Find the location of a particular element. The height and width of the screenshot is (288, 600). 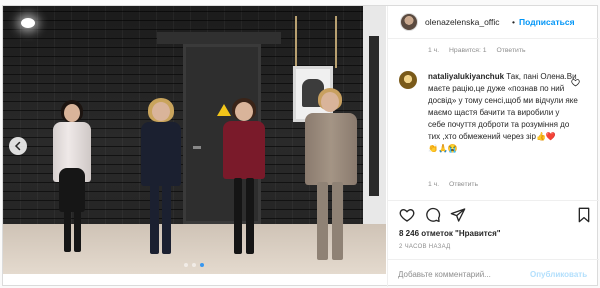

post-header: olenazelenska_offic • Подписаться is located at coordinates (493, 22).